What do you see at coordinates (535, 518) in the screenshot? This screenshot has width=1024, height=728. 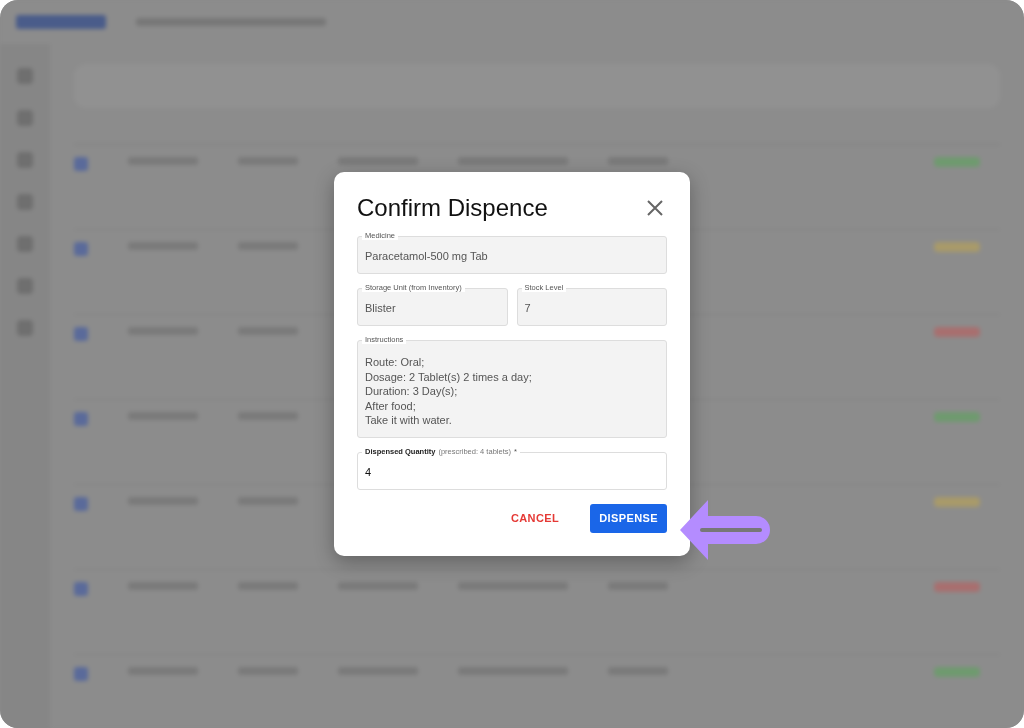 I see `cancel-button: CANCEL` at bounding box center [535, 518].